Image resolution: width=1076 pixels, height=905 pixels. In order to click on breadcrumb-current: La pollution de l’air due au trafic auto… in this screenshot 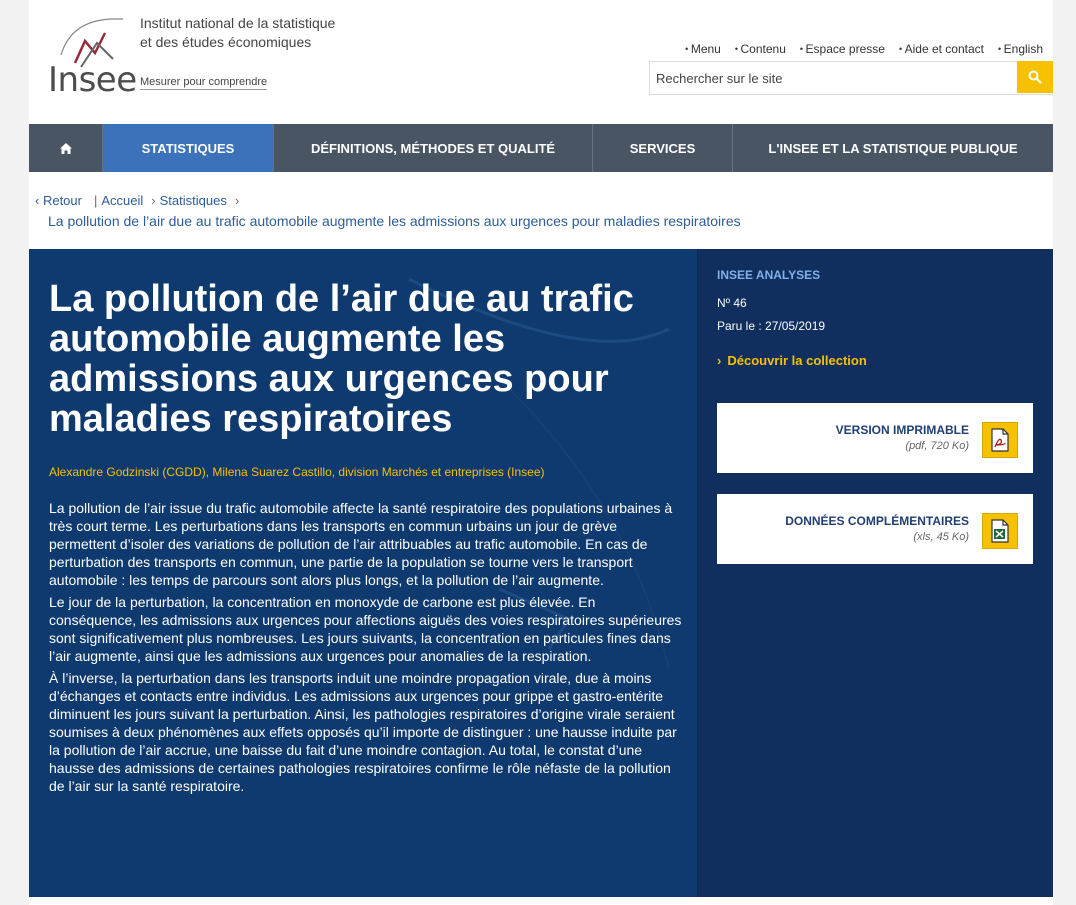, I will do `click(394, 221)`.